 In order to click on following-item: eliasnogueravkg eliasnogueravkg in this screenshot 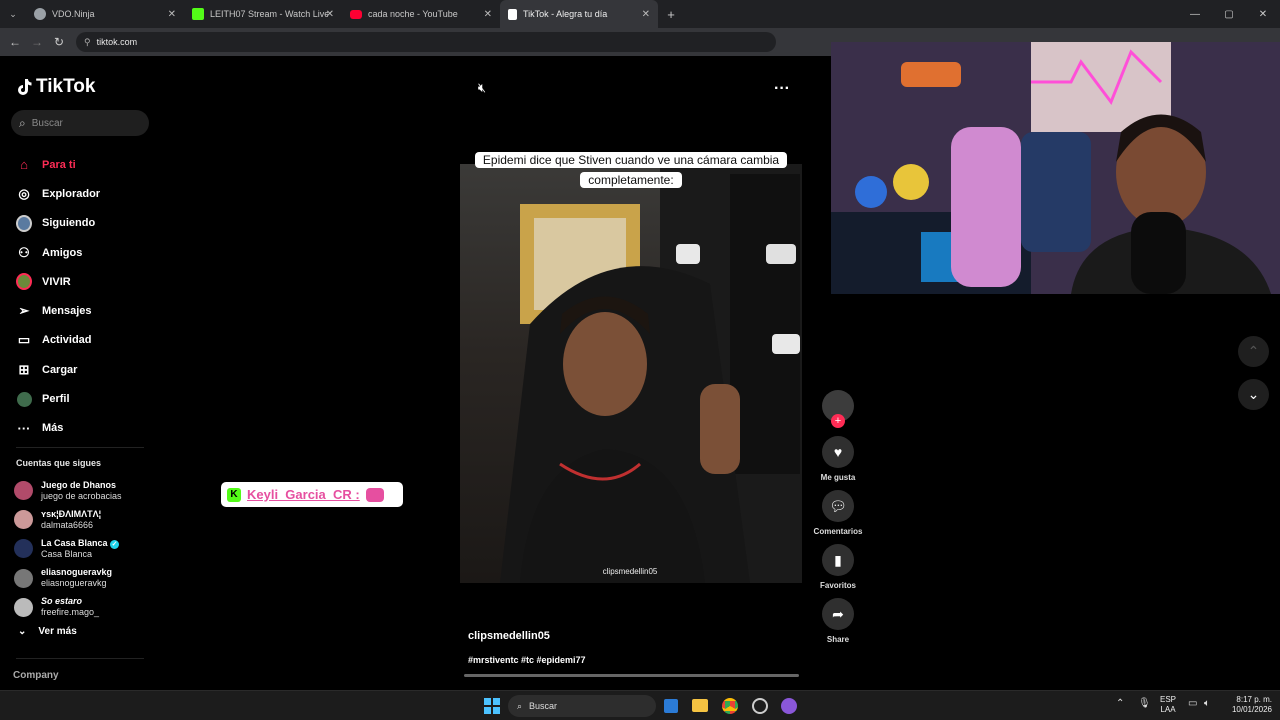, I will do `click(84, 578)`.